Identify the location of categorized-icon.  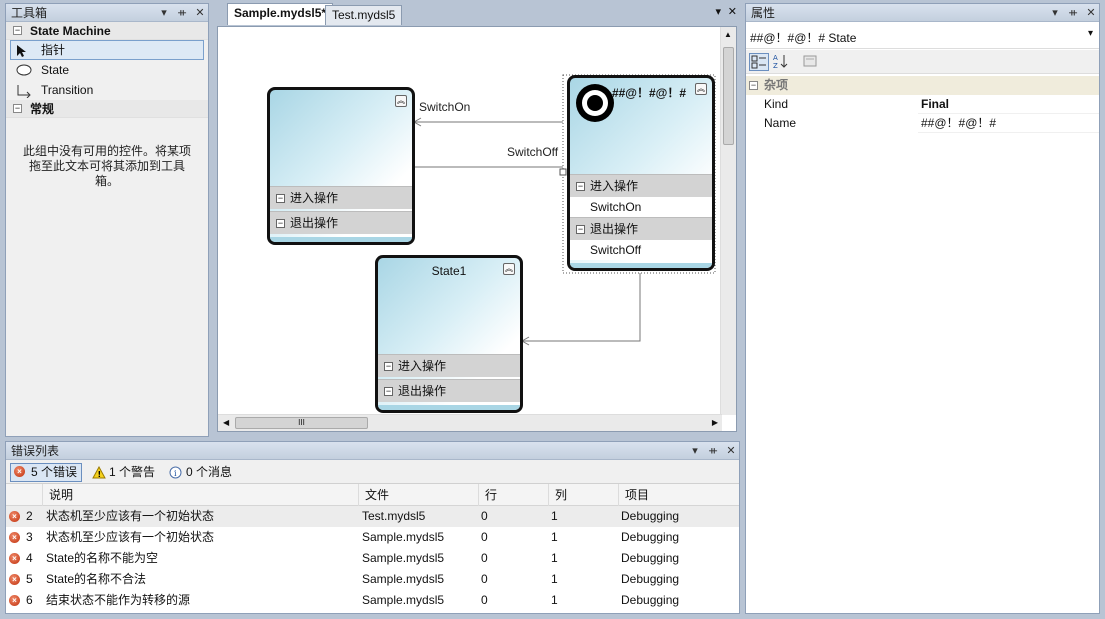
(758, 62).